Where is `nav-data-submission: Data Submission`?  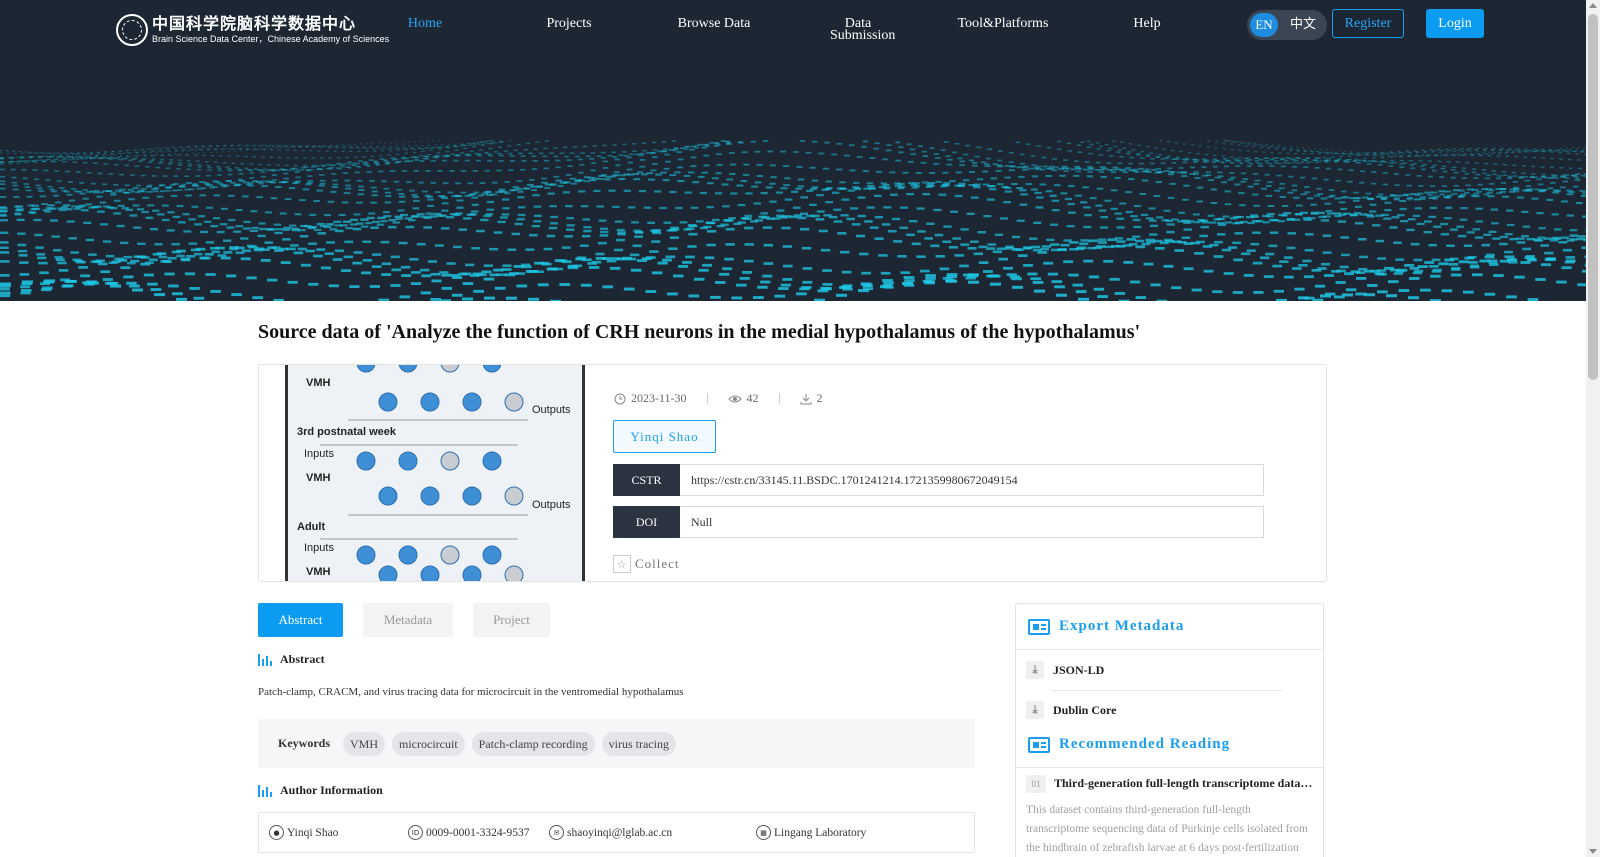 nav-data-submission: Data Submission is located at coordinates (858, 30).